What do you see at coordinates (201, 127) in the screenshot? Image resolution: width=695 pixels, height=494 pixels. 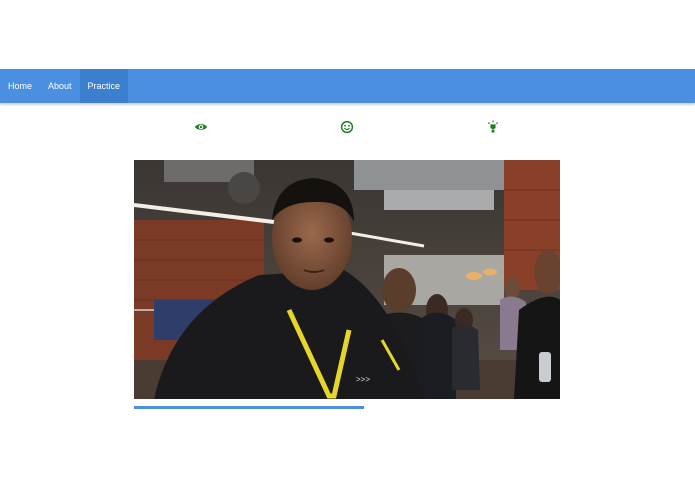 I see `eye-icon` at bounding box center [201, 127].